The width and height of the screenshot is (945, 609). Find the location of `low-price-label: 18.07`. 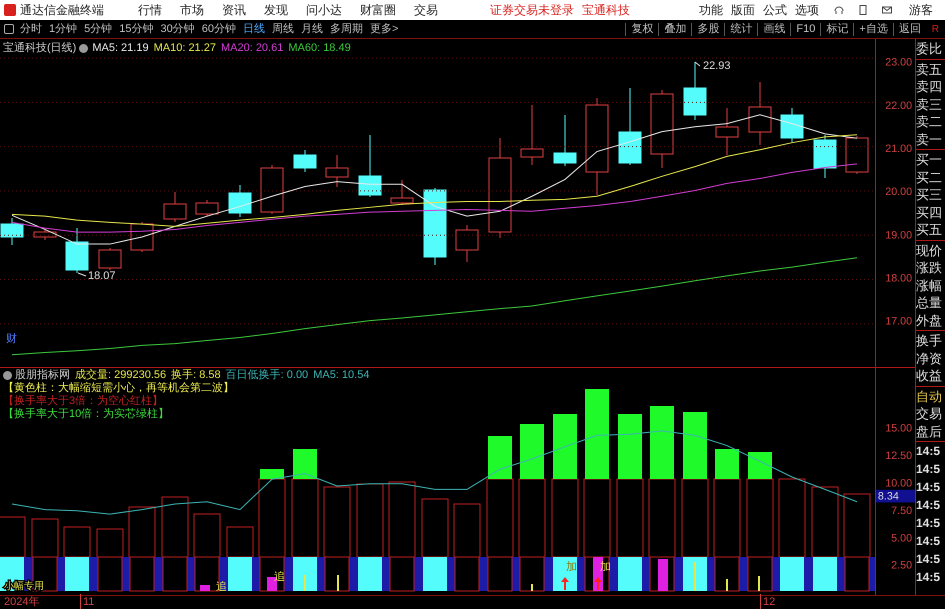

low-price-label: 18.07 is located at coordinates (102, 276).